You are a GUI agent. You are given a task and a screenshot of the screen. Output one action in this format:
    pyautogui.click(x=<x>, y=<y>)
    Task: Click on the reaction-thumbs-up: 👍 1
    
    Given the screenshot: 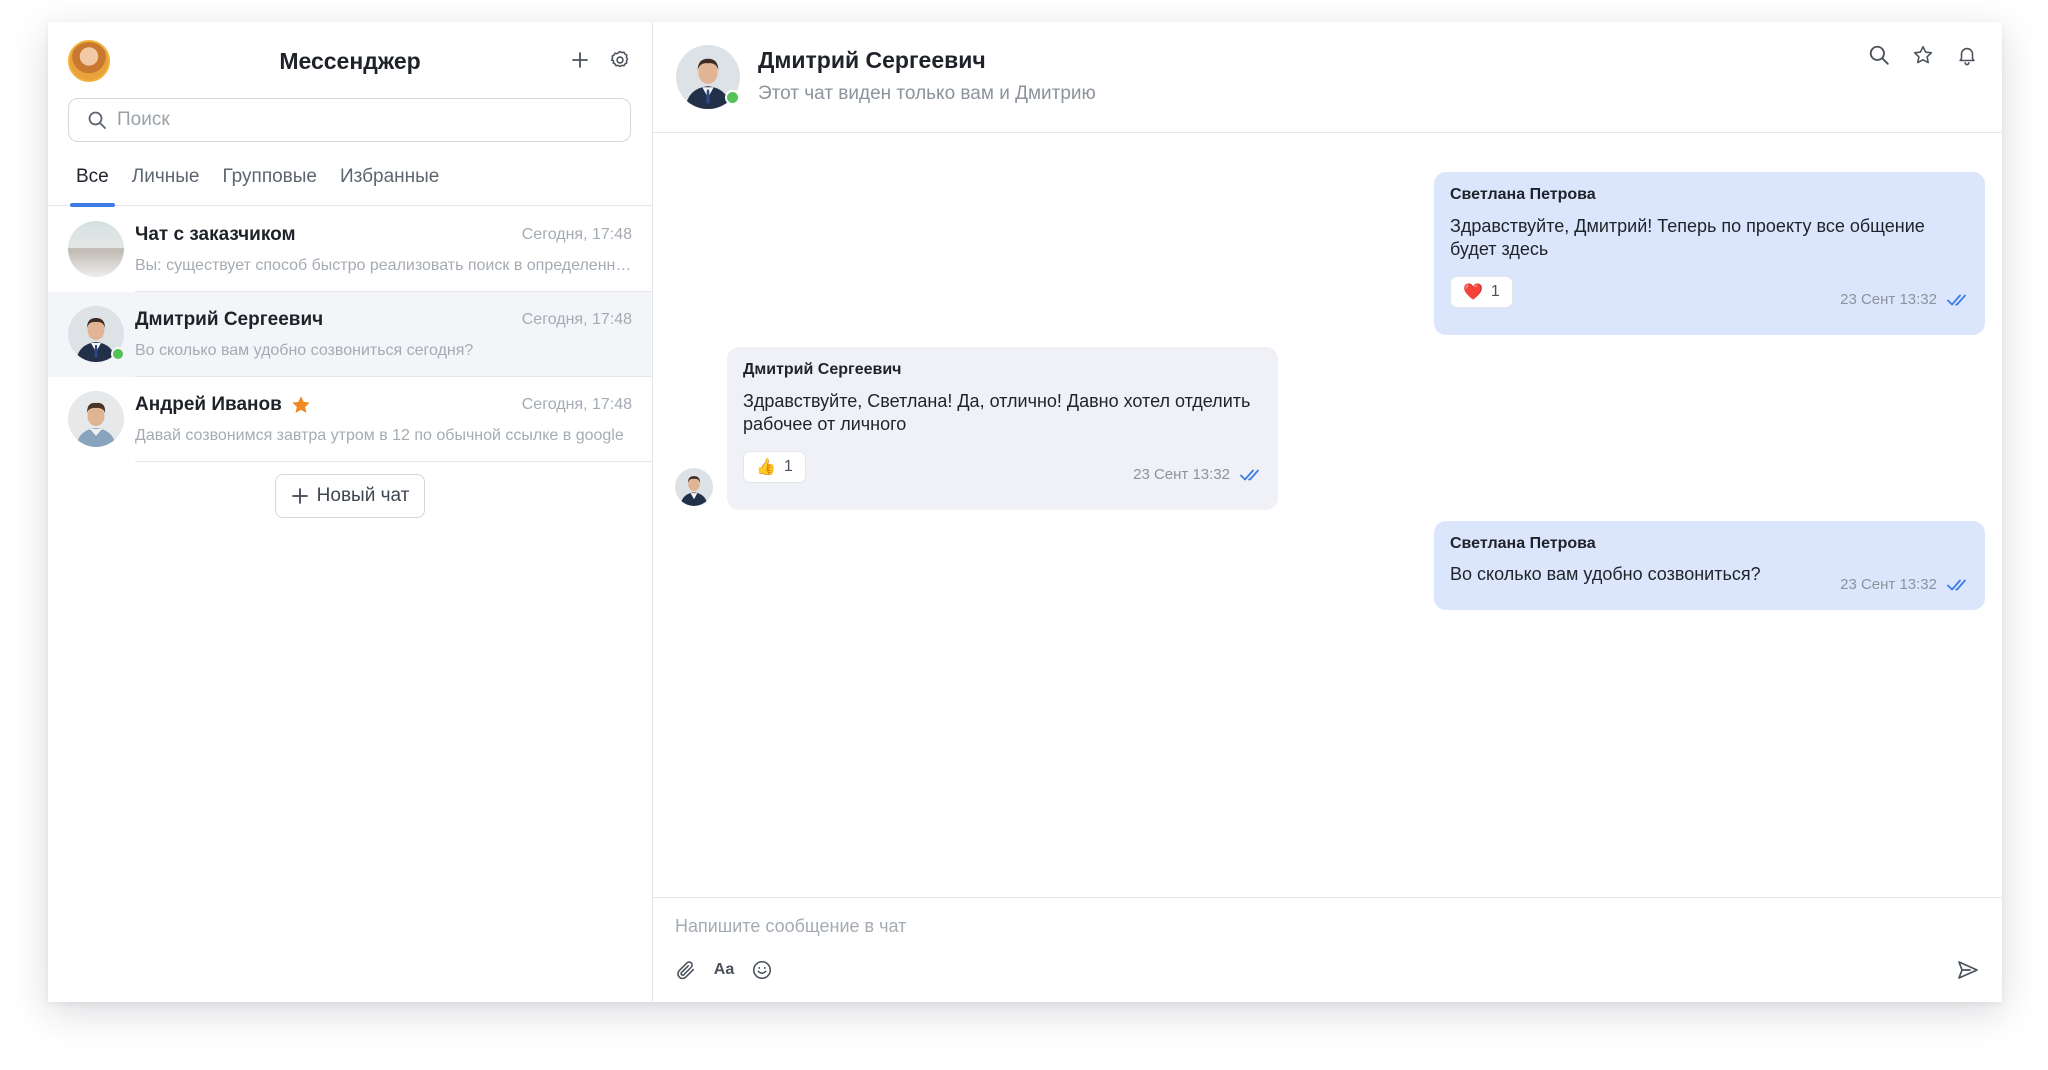 What is the action you would take?
    pyautogui.click(x=774, y=467)
    